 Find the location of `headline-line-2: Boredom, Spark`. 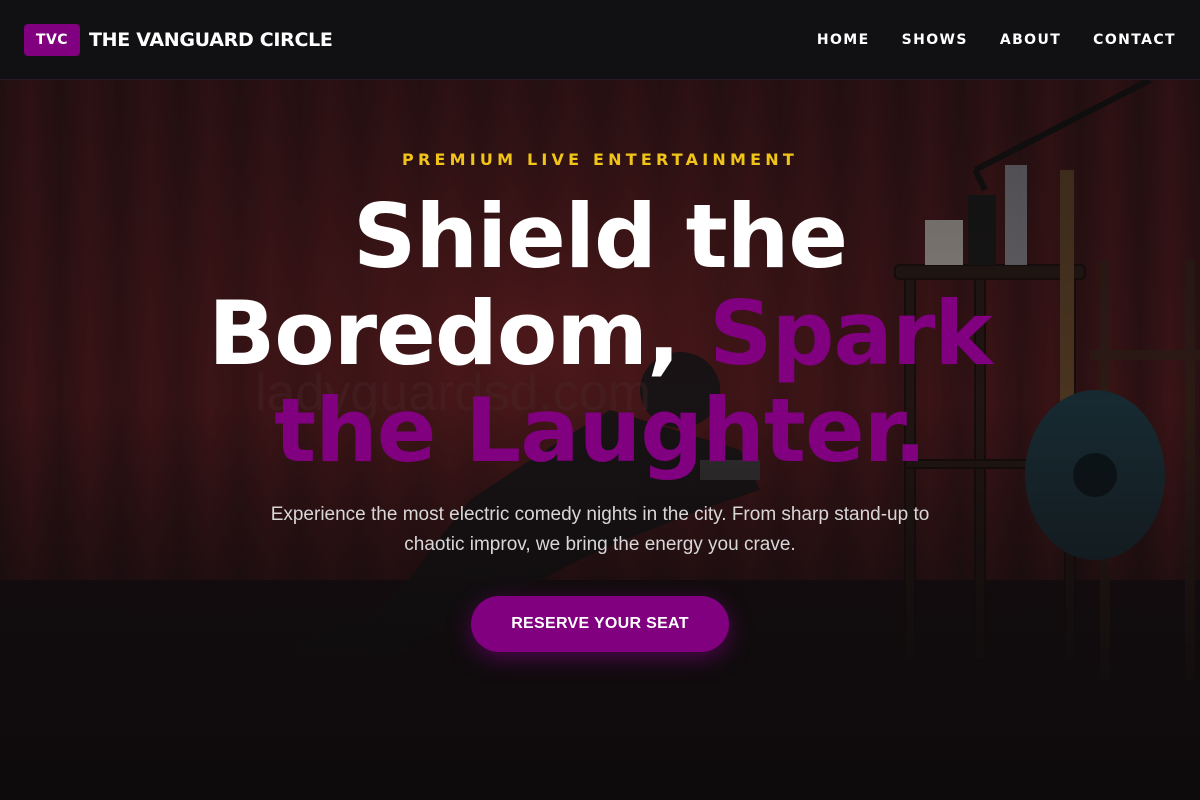

headline-line-2: Boredom, Spark is located at coordinates (600, 333).